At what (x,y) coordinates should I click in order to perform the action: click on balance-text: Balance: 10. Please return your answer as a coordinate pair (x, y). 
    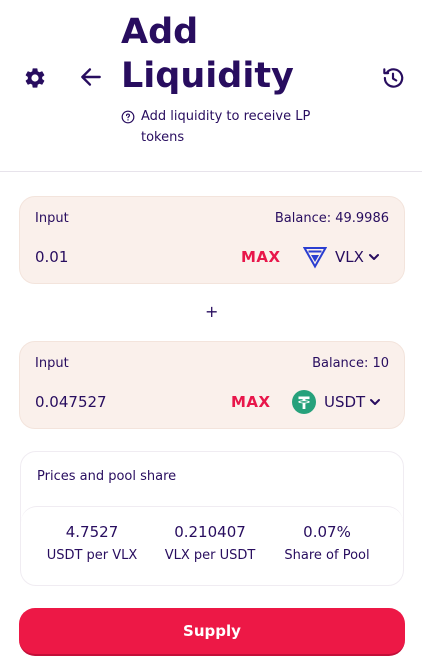
    Looking at the image, I should click on (350, 363).